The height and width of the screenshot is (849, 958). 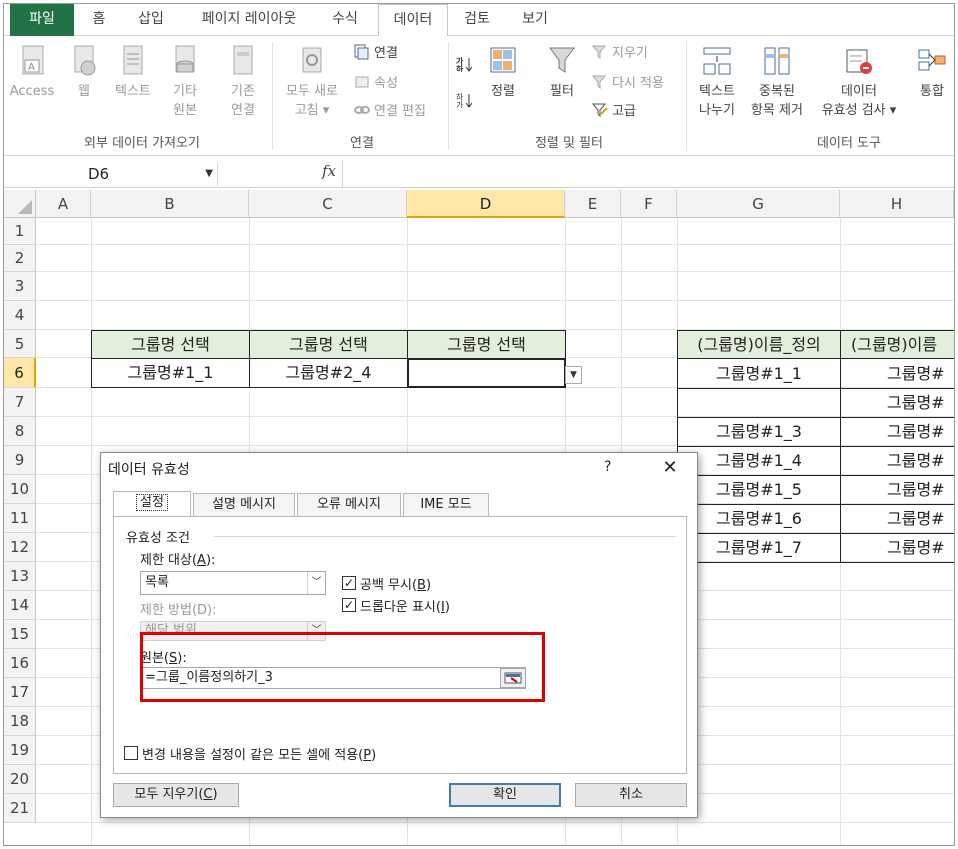 I want to click on tab-input-message: 설명 메시지, so click(x=244, y=505).